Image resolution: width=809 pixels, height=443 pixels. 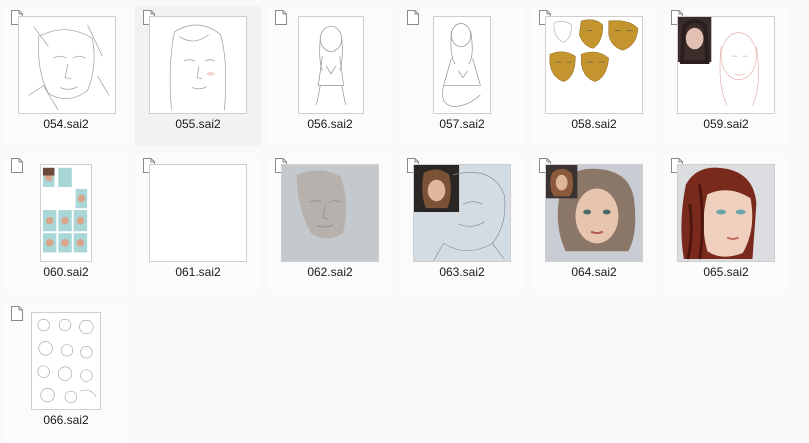 What do you see at coordinates (66, 420) in the screenshot?
I see `file-name: 066.sai2` at bounding box center [66, 420].